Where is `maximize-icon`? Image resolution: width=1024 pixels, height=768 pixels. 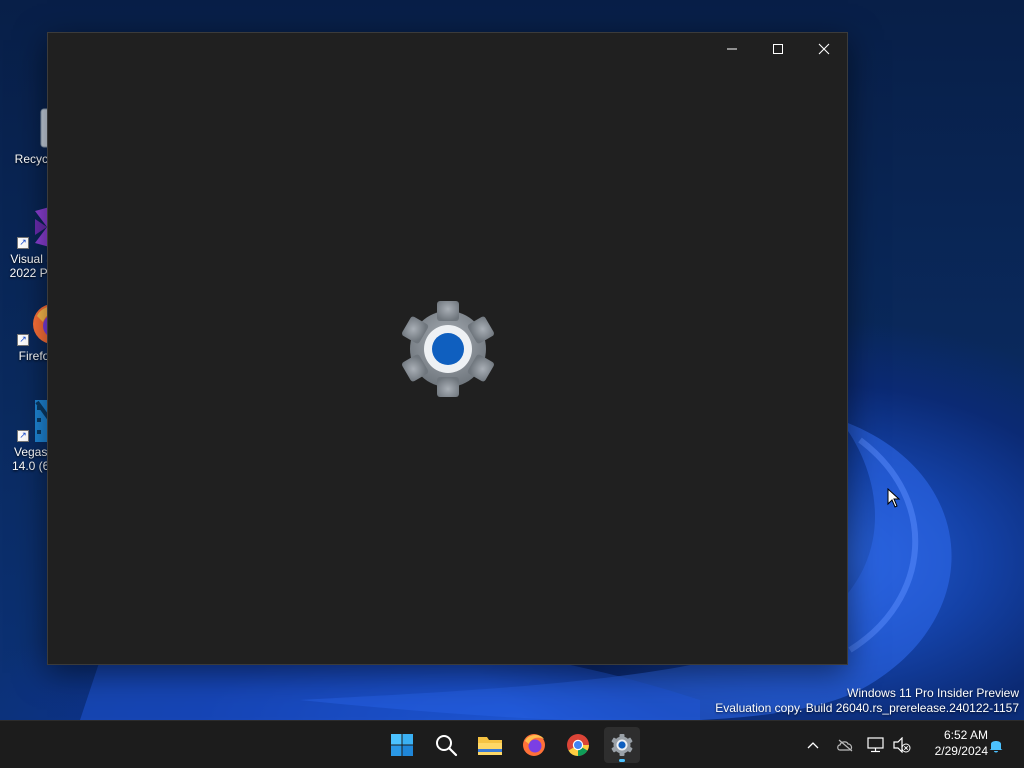 maximize-icon is located at coordinates (778, 49).